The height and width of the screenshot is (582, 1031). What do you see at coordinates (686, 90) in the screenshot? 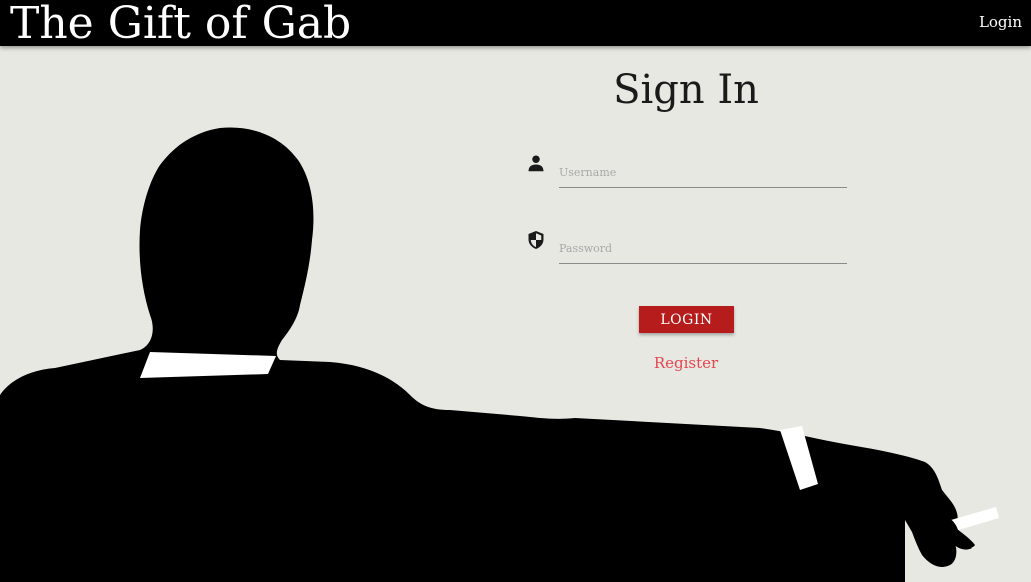
I see `page-title: Sign In` at bounding box center [686, 90].